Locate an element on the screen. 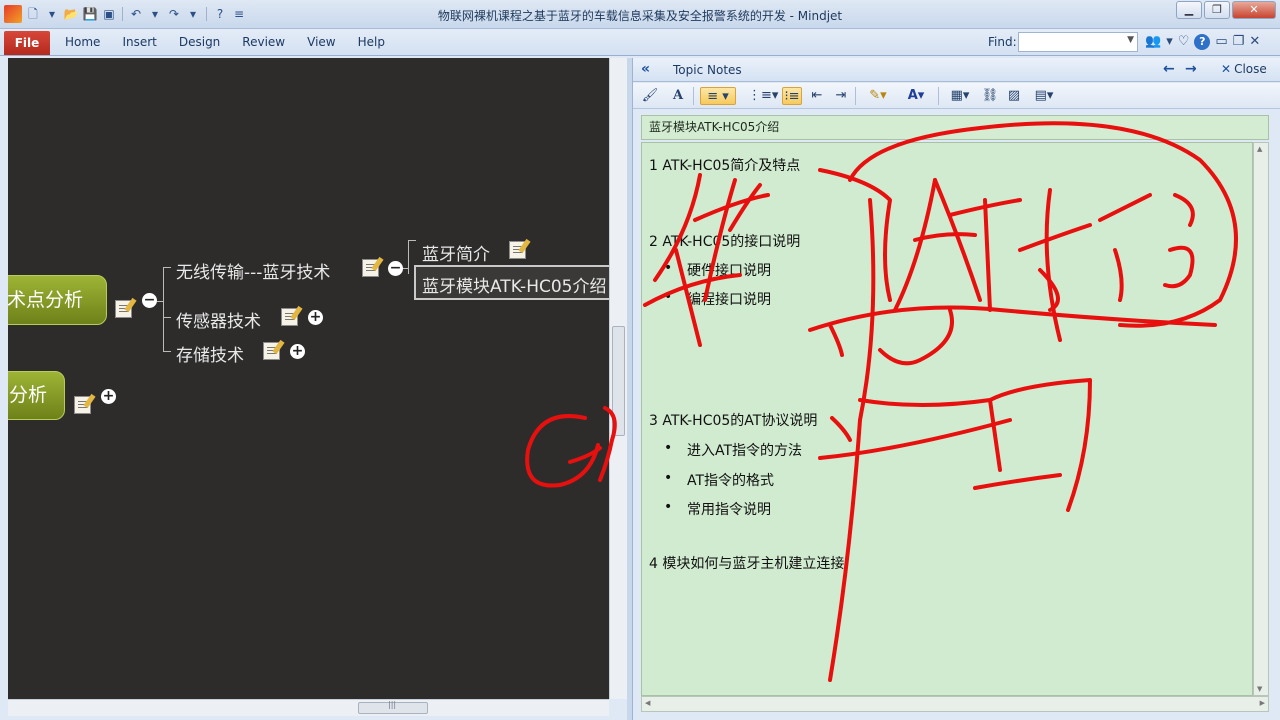 This screenshot has width=1280, height=720. people-icon: 👥 is located at coordinates (1153, 42).